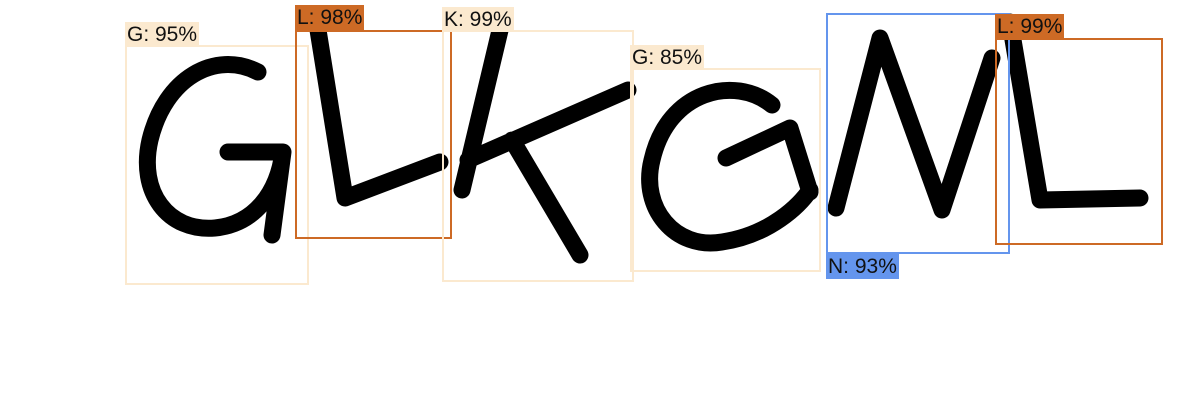  What do you see at coordinates (667, 57) in the screenshot?
I see `detection-label-4: G: 85%` at bounding box center [667, 57].